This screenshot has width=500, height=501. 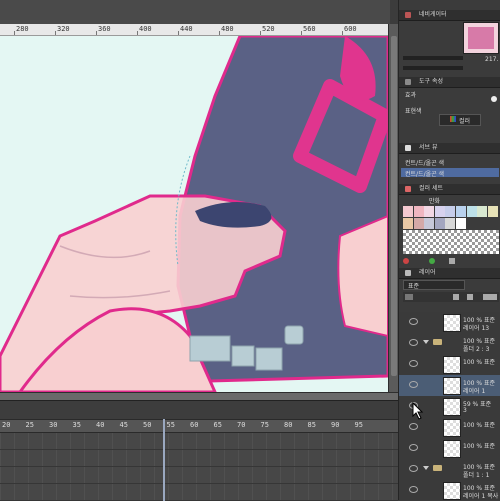 I want to click on mouse-cursor-icon, so click(x=418, y=411).